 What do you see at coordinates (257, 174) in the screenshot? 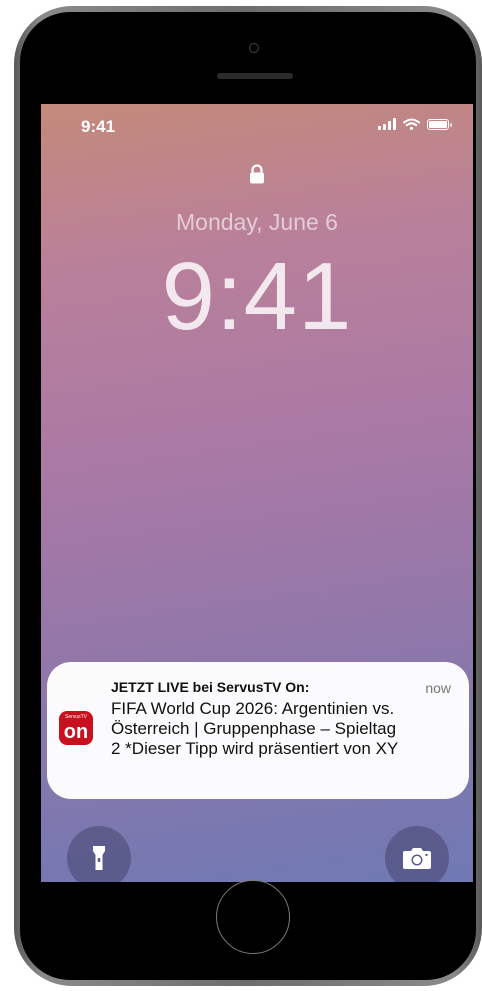
I see `lock-icon` at bounding box center [257, 174].